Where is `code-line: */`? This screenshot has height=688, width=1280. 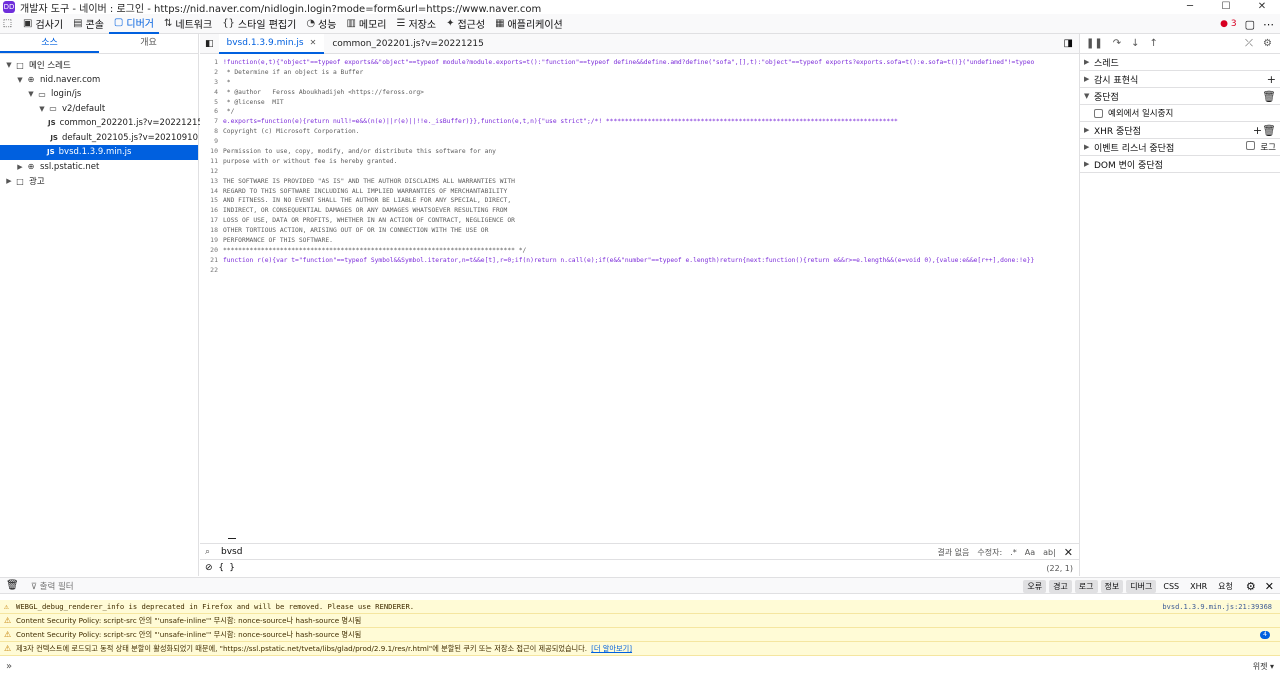
code-line: */ is located at coordinates (650, 112).